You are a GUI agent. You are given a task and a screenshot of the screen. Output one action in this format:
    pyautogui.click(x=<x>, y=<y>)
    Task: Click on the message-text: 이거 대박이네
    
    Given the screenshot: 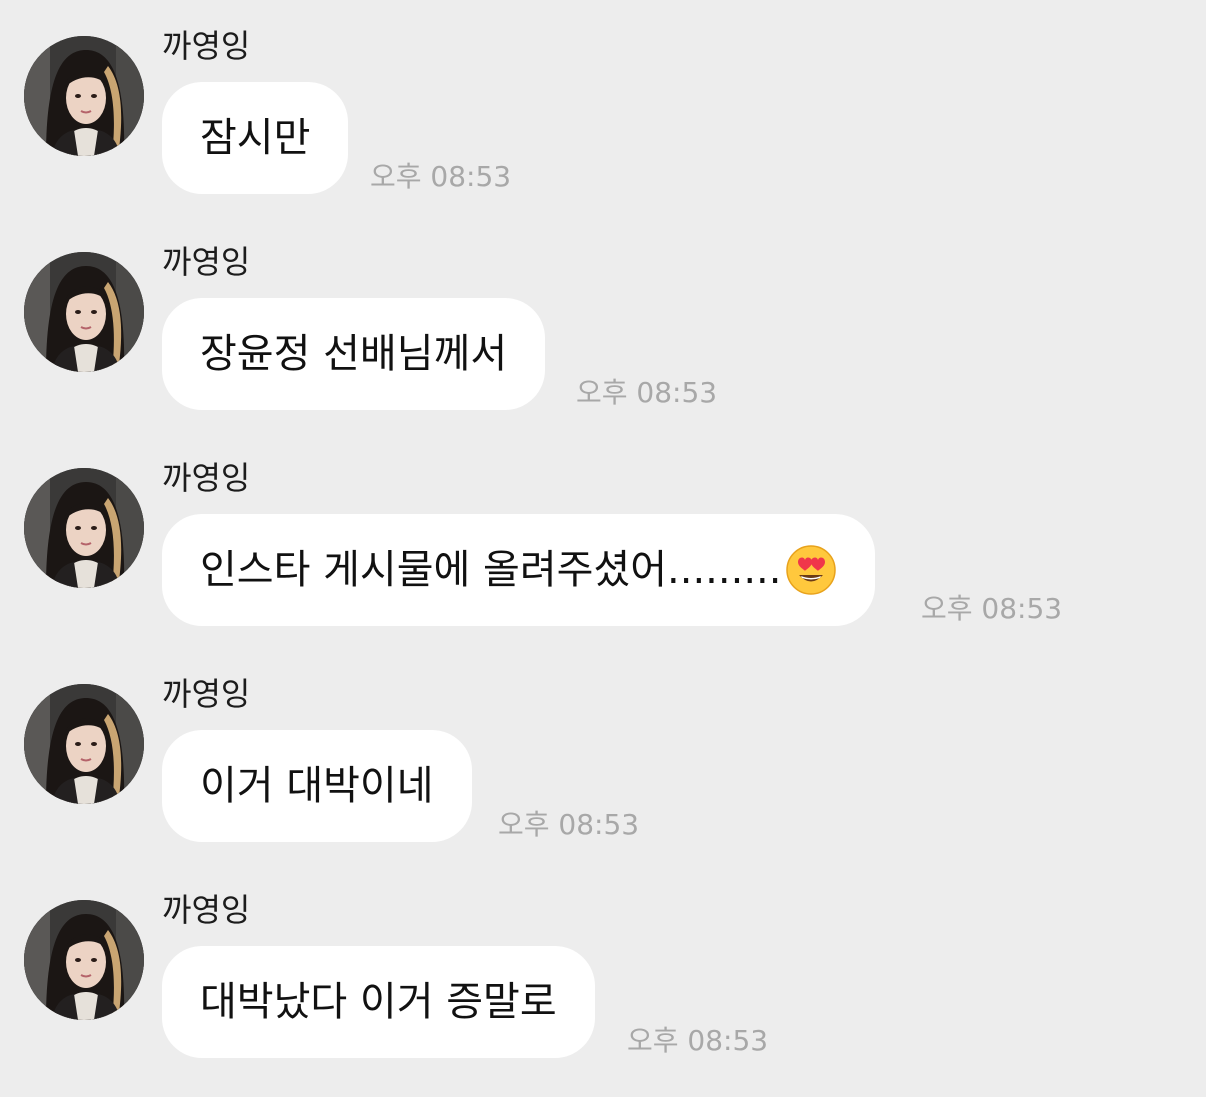 What is the action you would take?
    pyautogui.click(x=317, y=786)
    